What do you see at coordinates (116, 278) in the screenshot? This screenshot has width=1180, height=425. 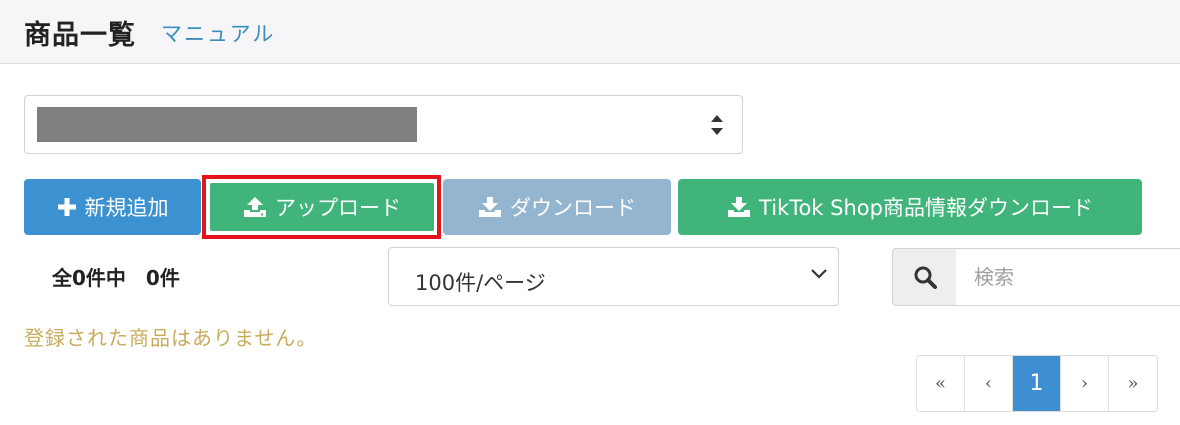 I see `result-count: 全0件中 0件` at bounding box center [116, 278].